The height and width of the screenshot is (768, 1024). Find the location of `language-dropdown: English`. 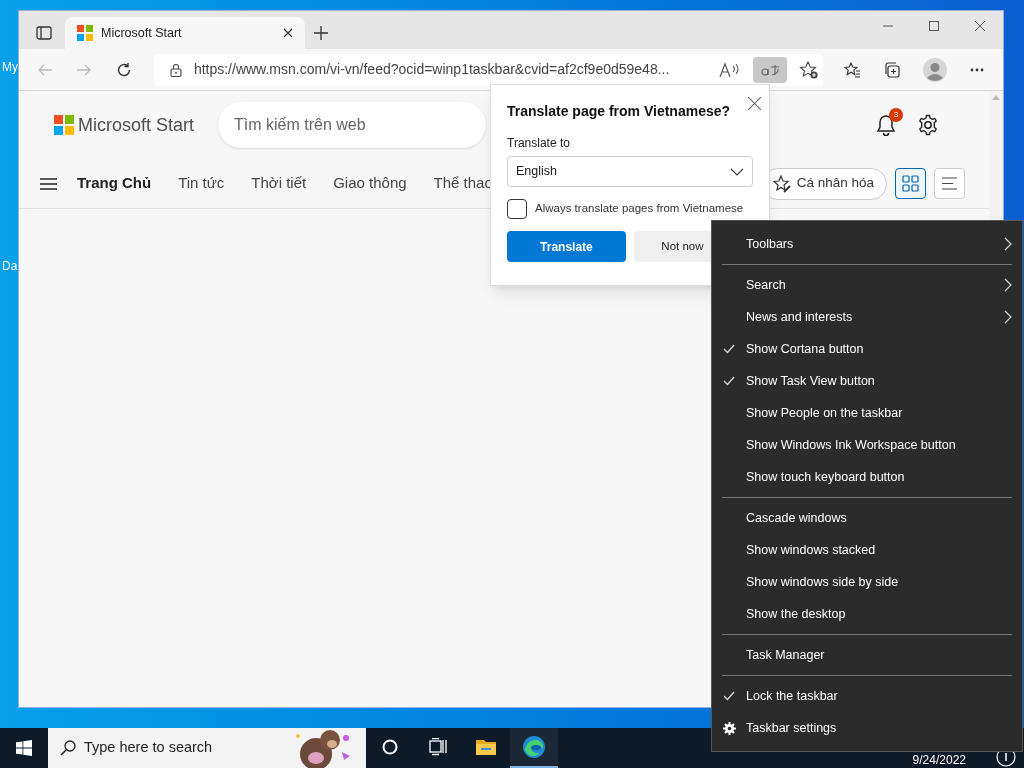

language-dropdown: English is located at coordinates (630, 171).